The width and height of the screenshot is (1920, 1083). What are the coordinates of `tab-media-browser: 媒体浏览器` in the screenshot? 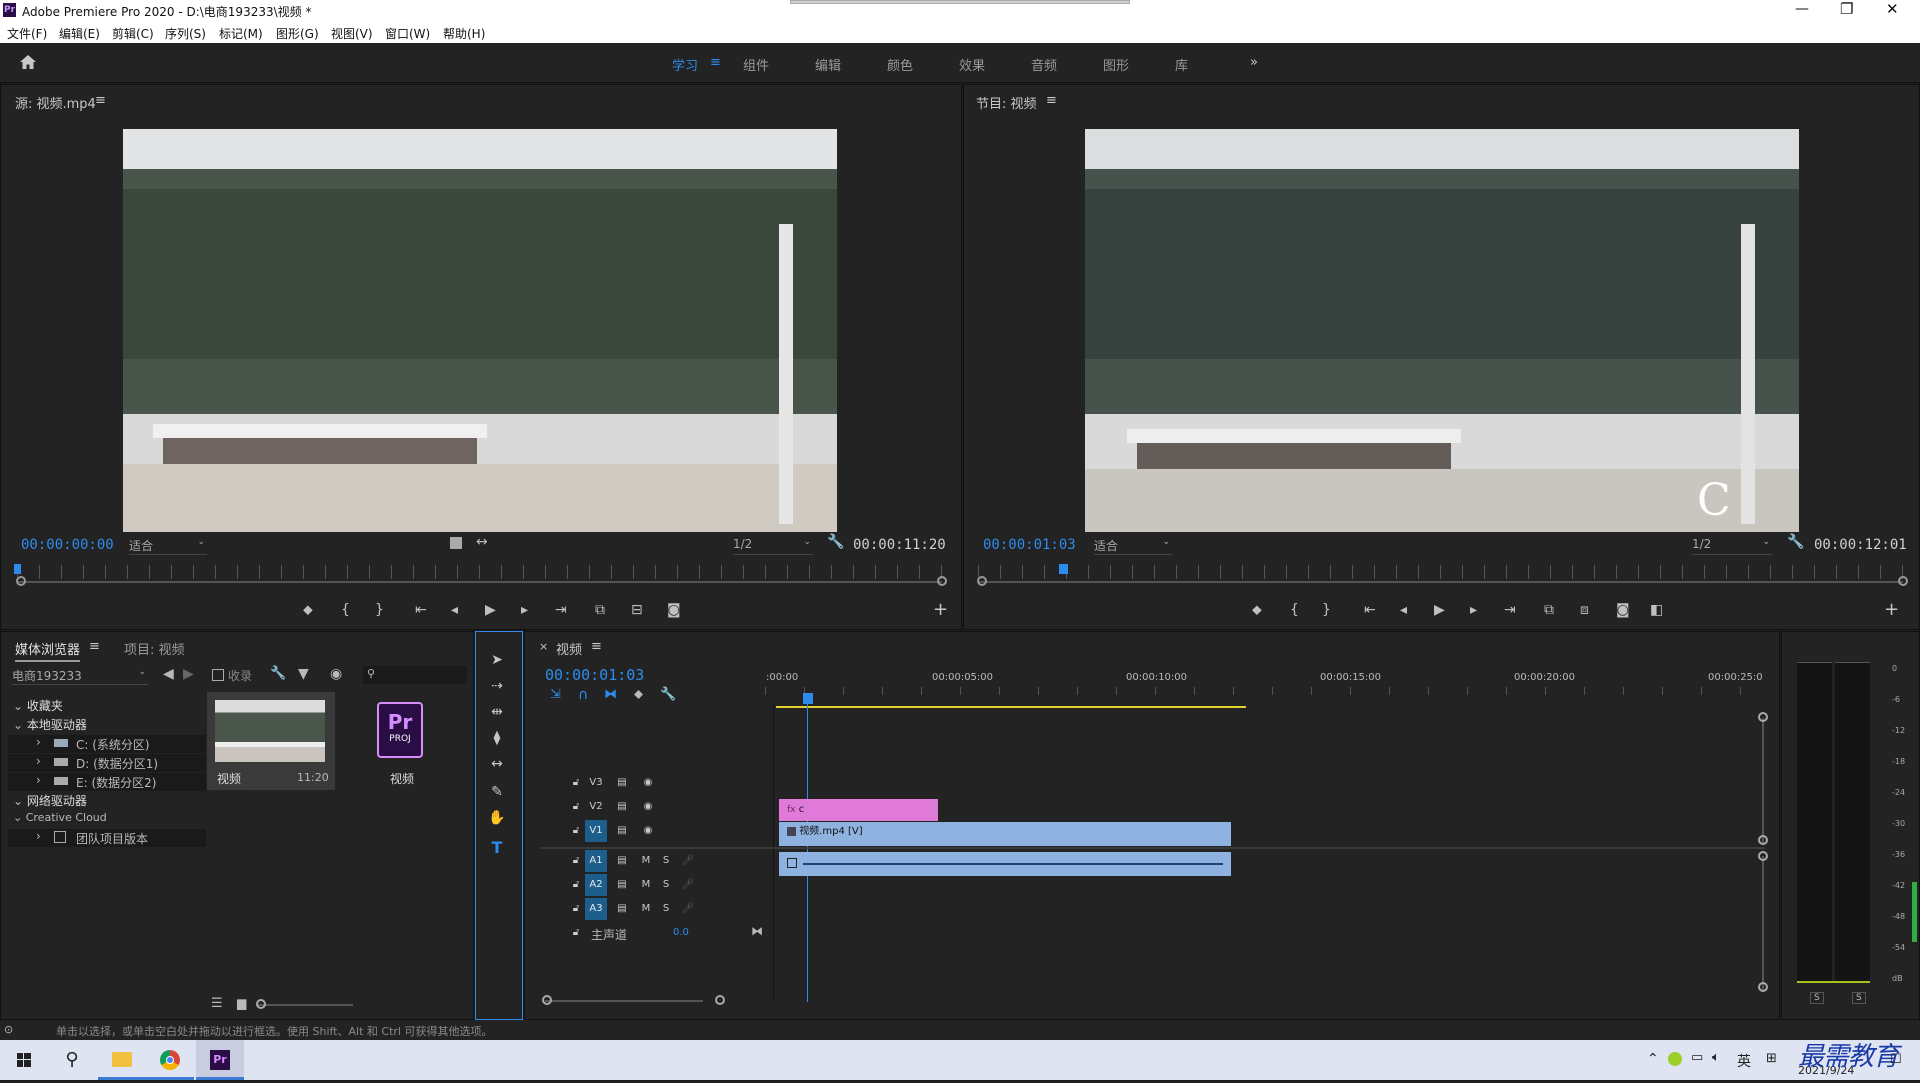 It's located at (48, 650).